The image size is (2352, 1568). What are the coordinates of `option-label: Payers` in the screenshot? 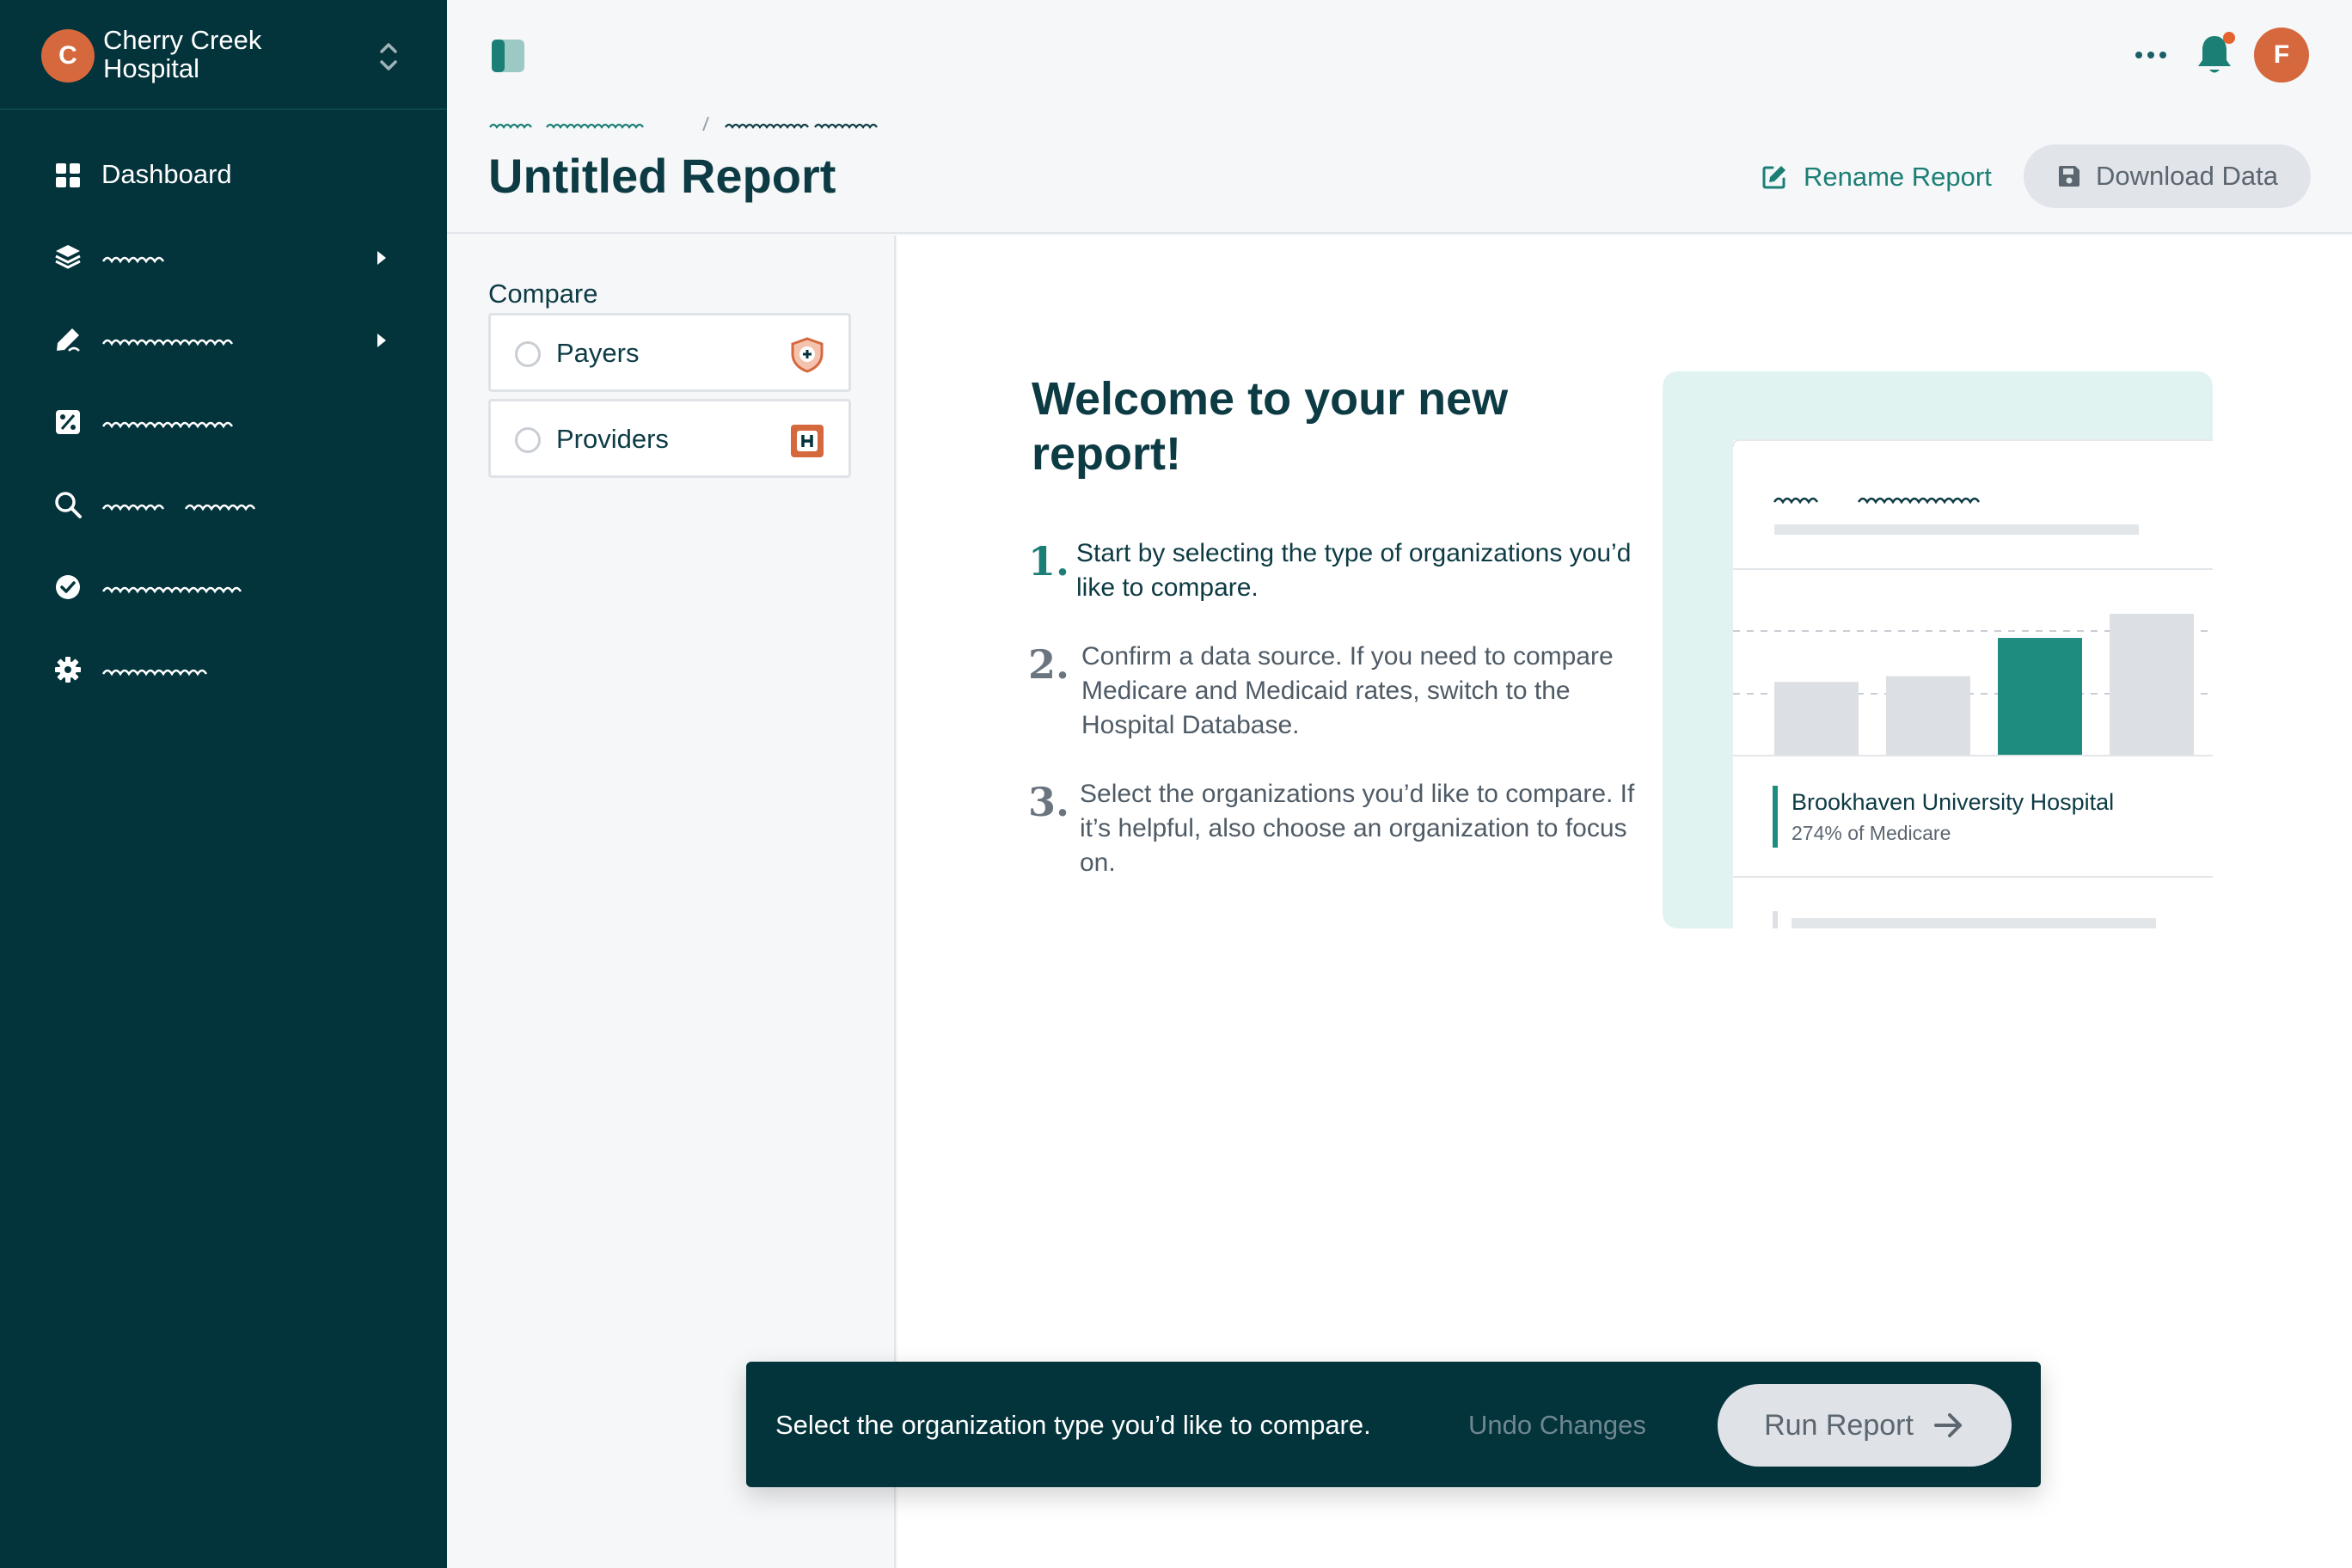 It's located at (598, 353).